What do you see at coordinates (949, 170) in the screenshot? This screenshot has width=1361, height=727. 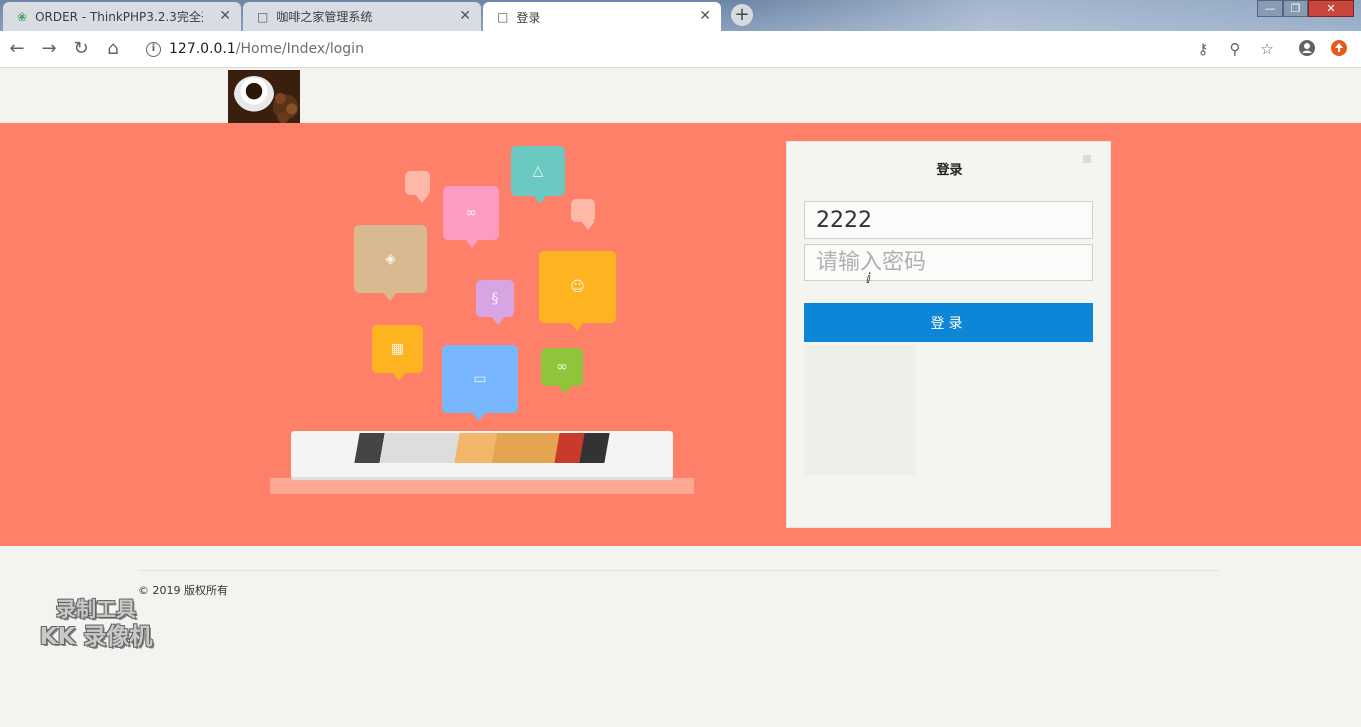 I see `login-title: 登录` at bounding box center [949, 170].